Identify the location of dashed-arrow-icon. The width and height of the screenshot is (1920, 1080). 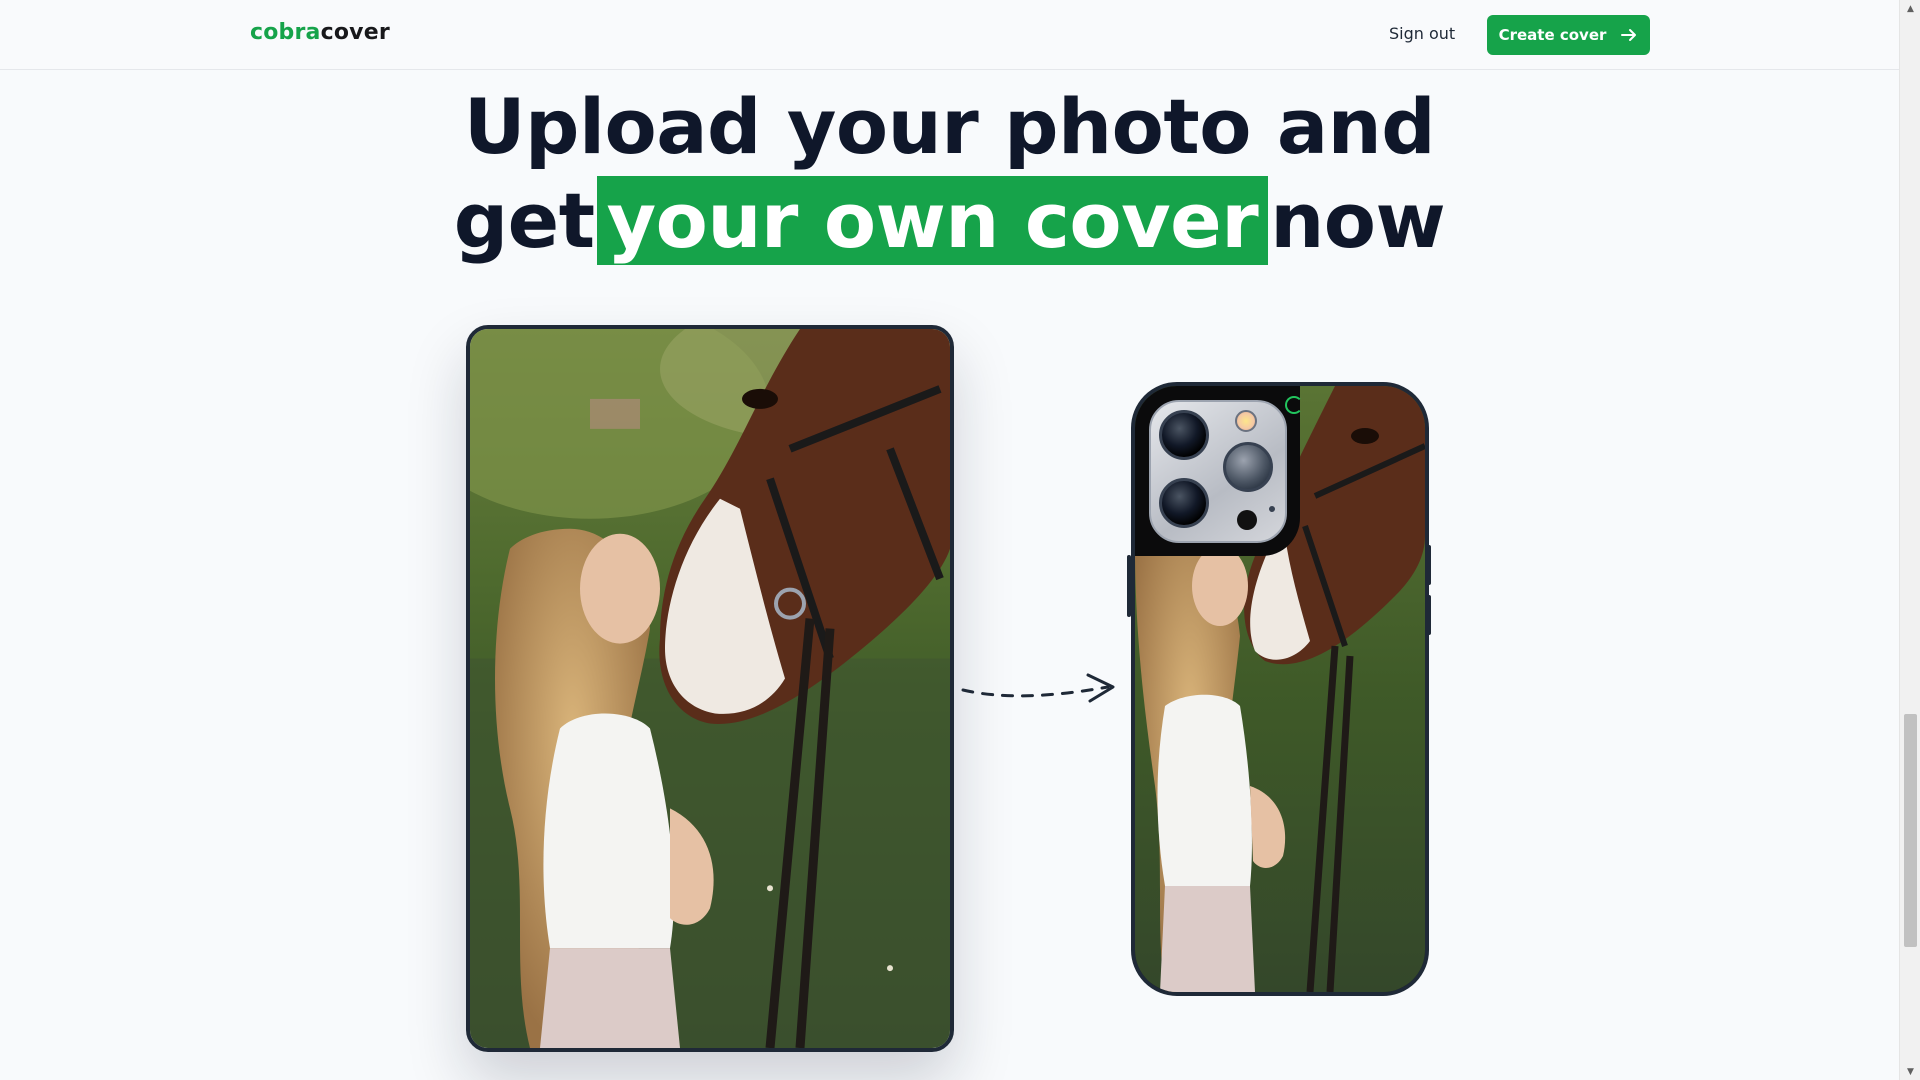
(1038, 688).